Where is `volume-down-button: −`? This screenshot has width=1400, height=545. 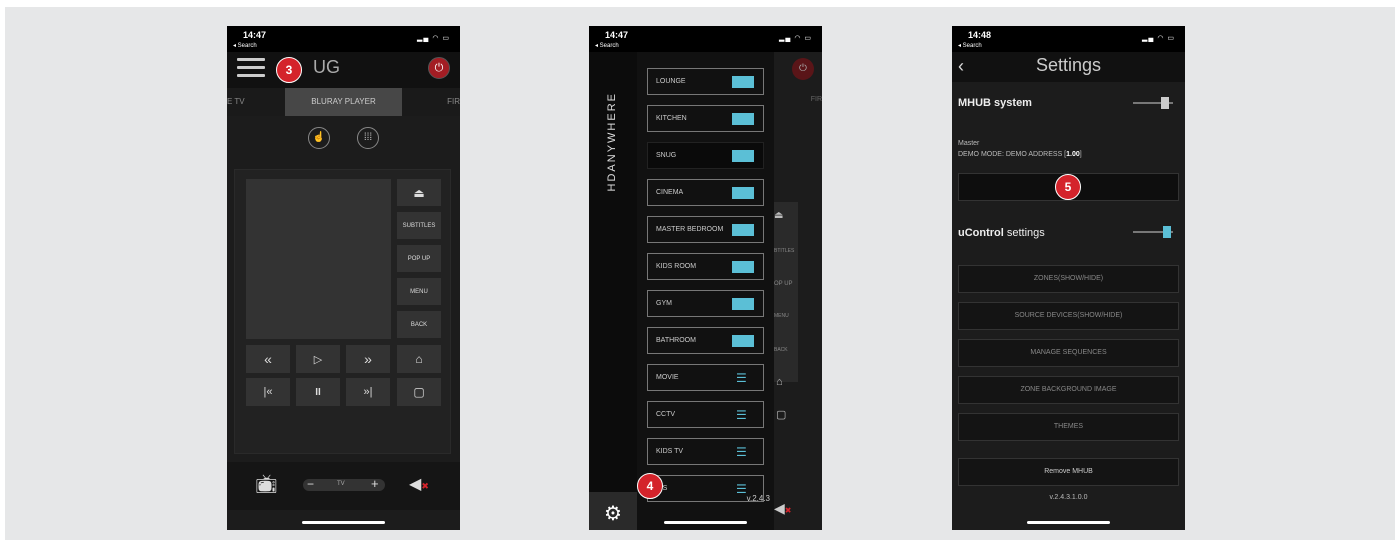 volume-down-button: − is located at coordinates (310, 484).